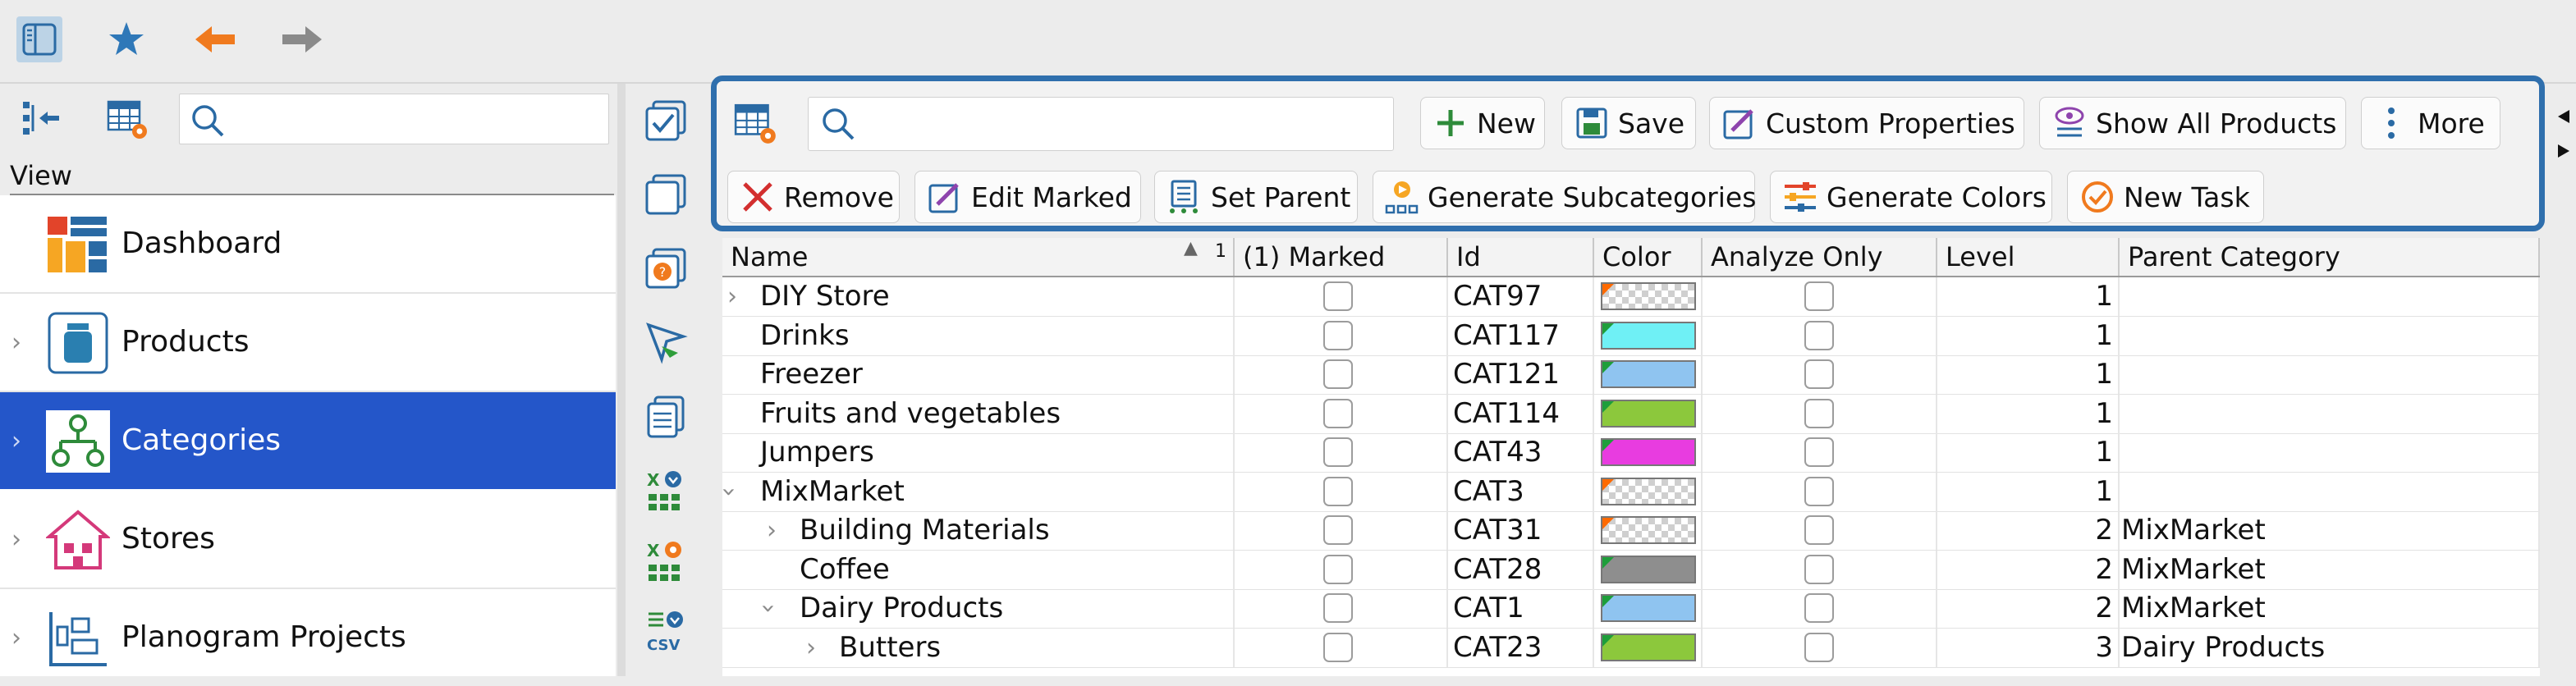 This screenshot has width=2576, height=686. Describe the element at coordinates (1507, 374) in the screenshot. I see `category-id: CAT121` at that location.